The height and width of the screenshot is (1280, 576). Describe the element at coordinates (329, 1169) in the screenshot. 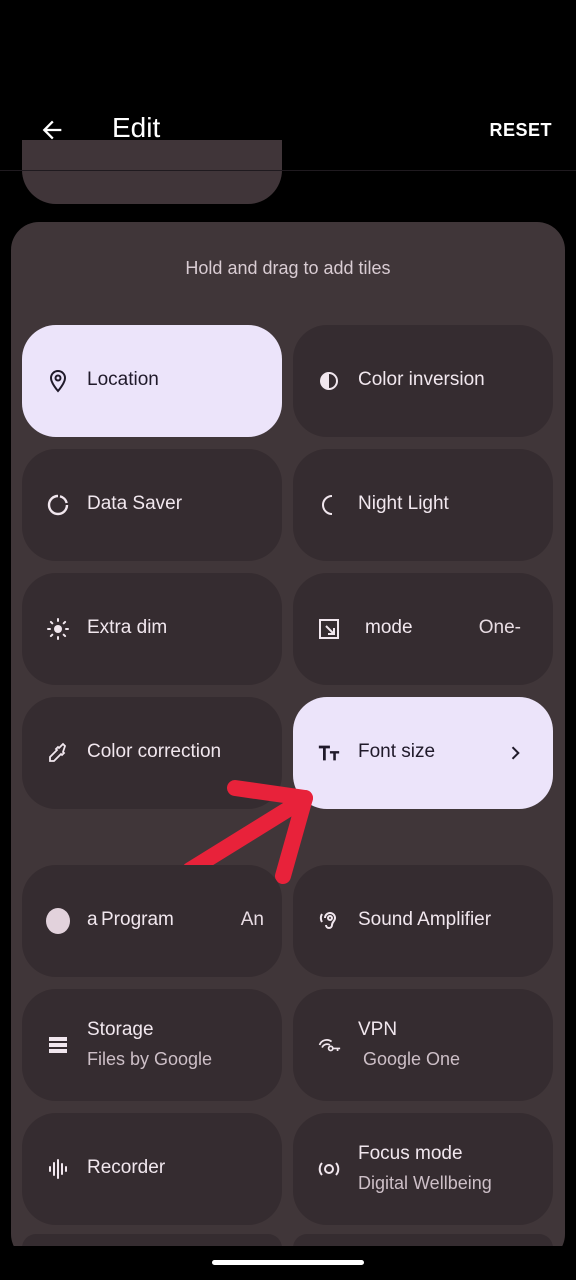

I see `focus-mode-icon` at that location.